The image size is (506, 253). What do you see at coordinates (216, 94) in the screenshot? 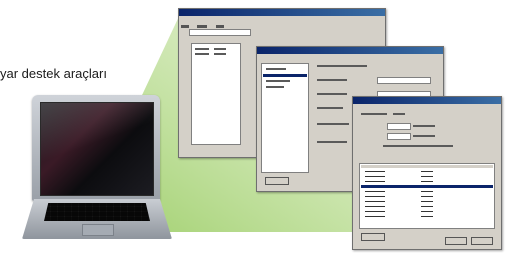
I see `list-panel` at bounding box center [216, 94].